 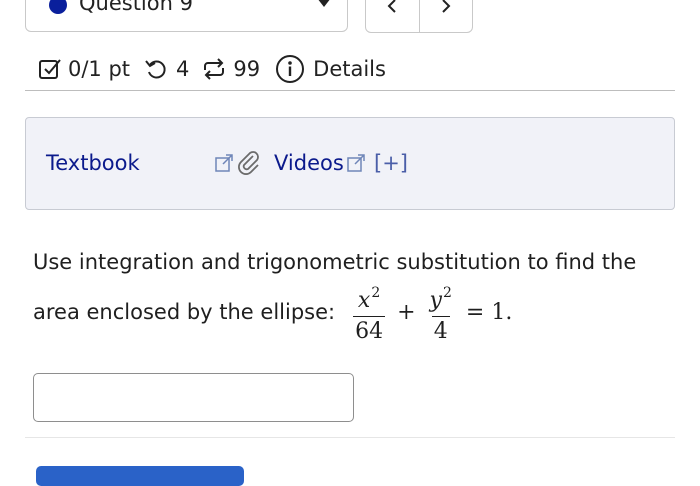 I want to click on ellipse-equation: x2 64 + y2 4 = 1., so click(x=430, y=312).